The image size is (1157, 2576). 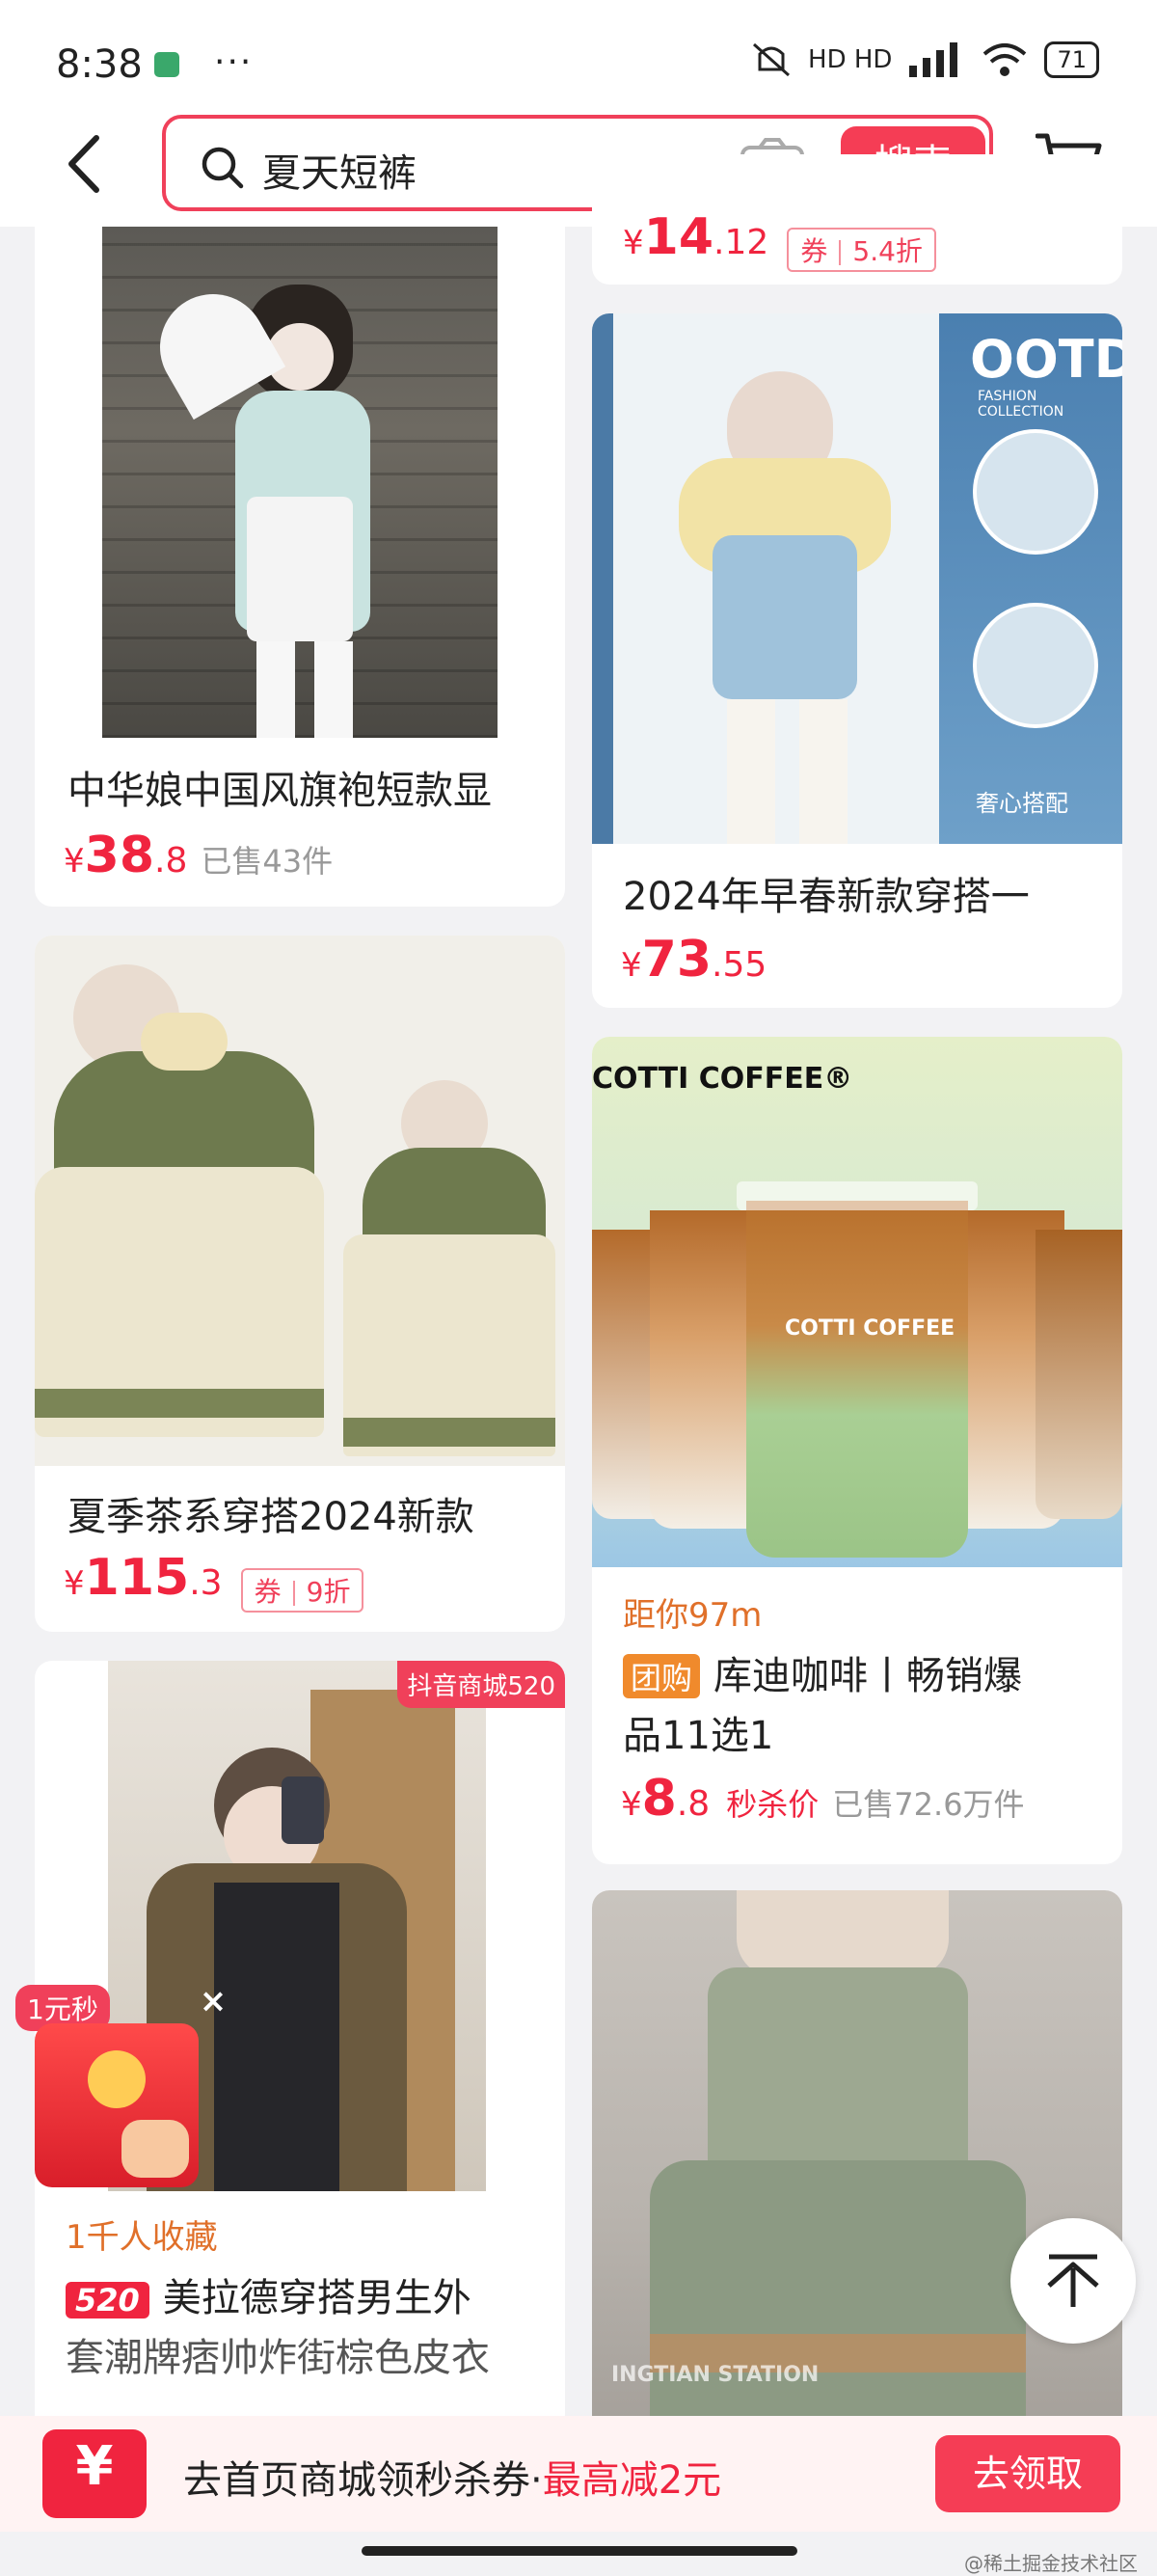 I want to click on search-input: 夏天短裤, so click(x=339, y=170).